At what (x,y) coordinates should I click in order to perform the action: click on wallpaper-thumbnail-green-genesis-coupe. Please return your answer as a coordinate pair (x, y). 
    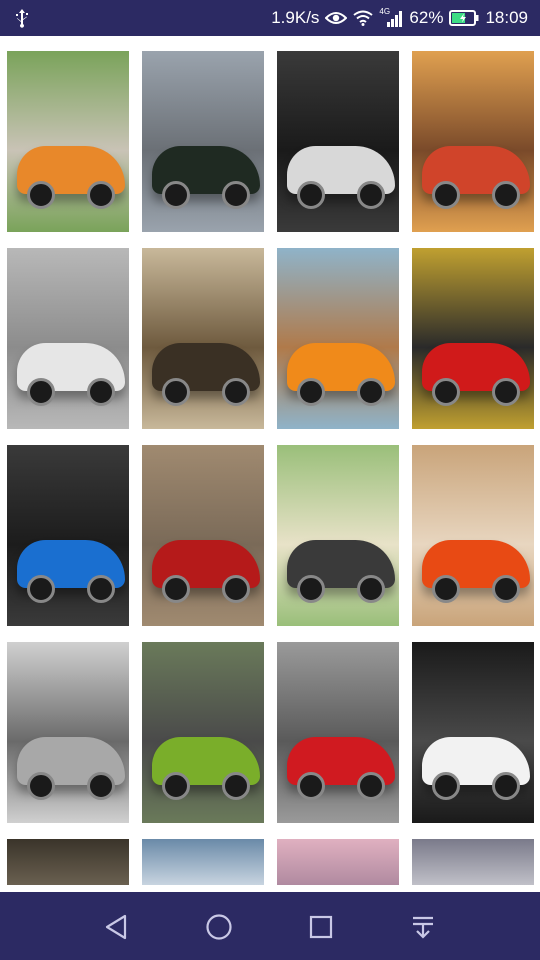
    Looking at the image, I should click on (203, 732).